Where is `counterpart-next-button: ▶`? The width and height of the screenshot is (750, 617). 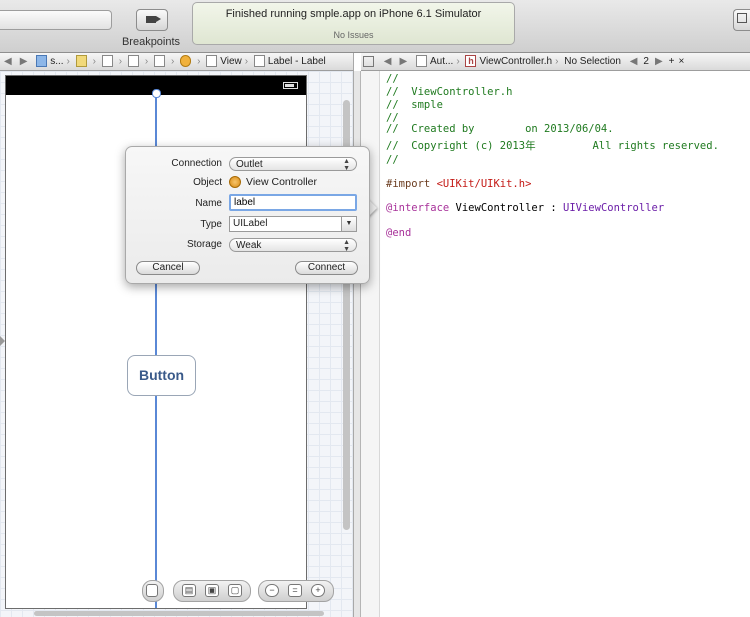
counterpart-next-button: ▶ is located at coordinates (659, 61).